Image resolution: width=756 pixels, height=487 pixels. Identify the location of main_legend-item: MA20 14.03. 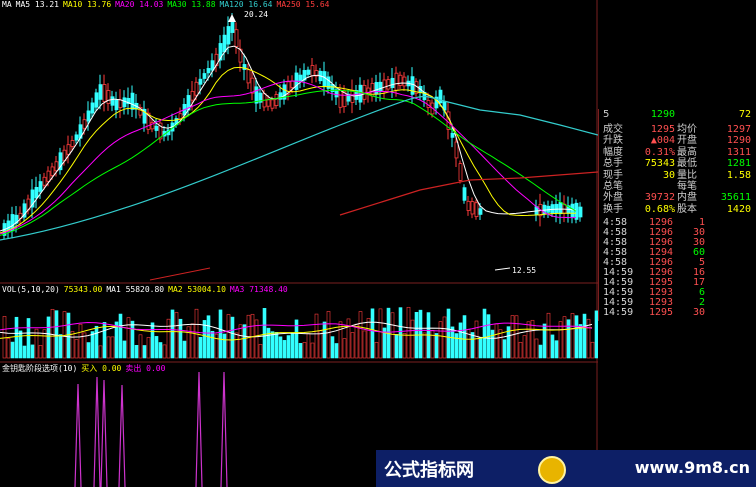
(139, 4).